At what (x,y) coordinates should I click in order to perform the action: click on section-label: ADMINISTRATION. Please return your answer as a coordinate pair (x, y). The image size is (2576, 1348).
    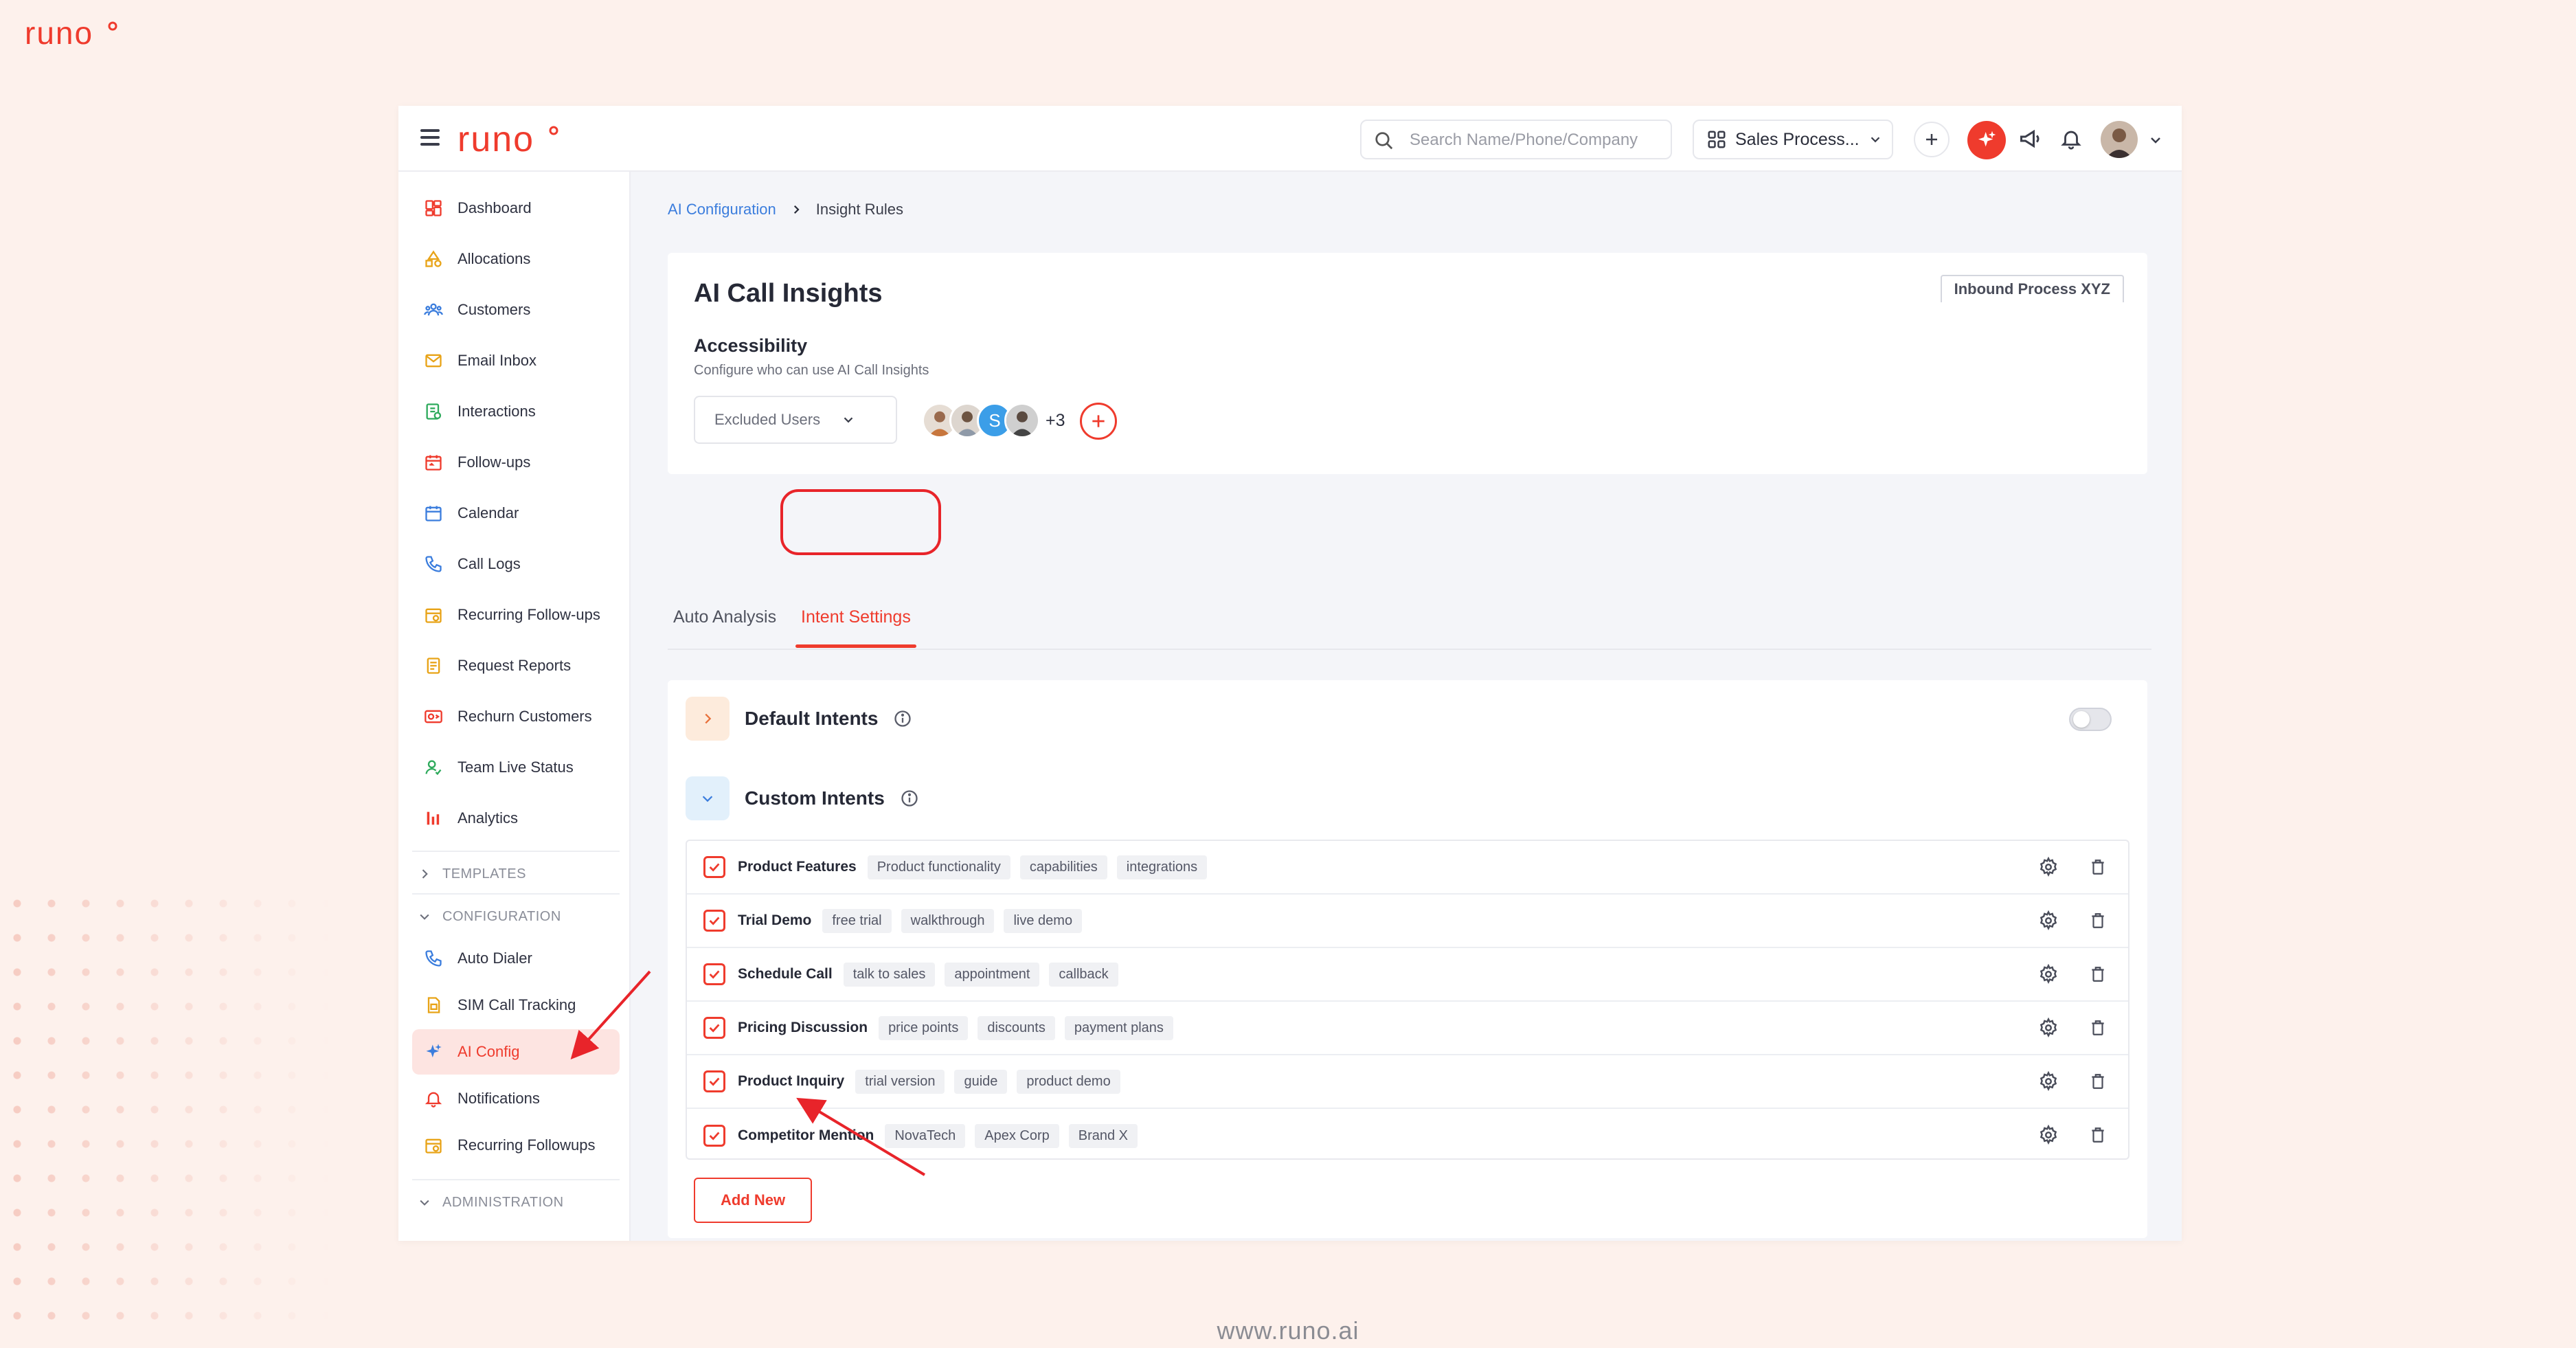
    Looking at the image, I should click on (503, 1202).